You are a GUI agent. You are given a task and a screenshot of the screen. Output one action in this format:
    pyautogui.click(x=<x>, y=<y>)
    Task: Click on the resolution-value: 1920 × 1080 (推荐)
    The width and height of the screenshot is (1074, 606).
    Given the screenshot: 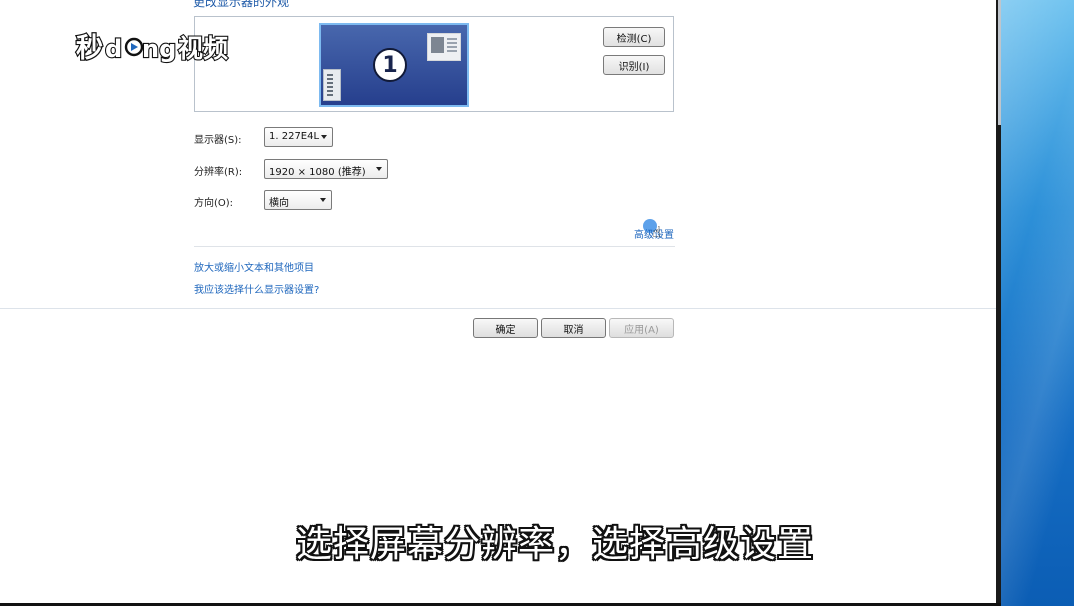 What is the action you would take?
    pyautogui.click(x=317, y=172)
    